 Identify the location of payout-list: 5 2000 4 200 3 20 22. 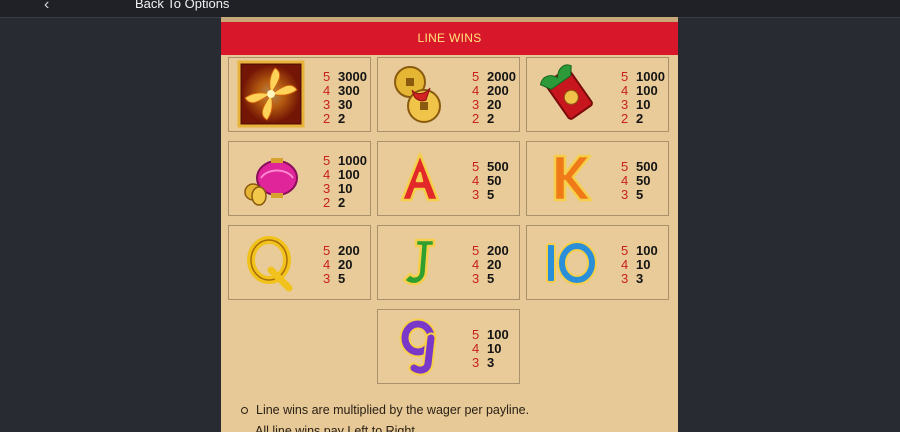
(494, 98).